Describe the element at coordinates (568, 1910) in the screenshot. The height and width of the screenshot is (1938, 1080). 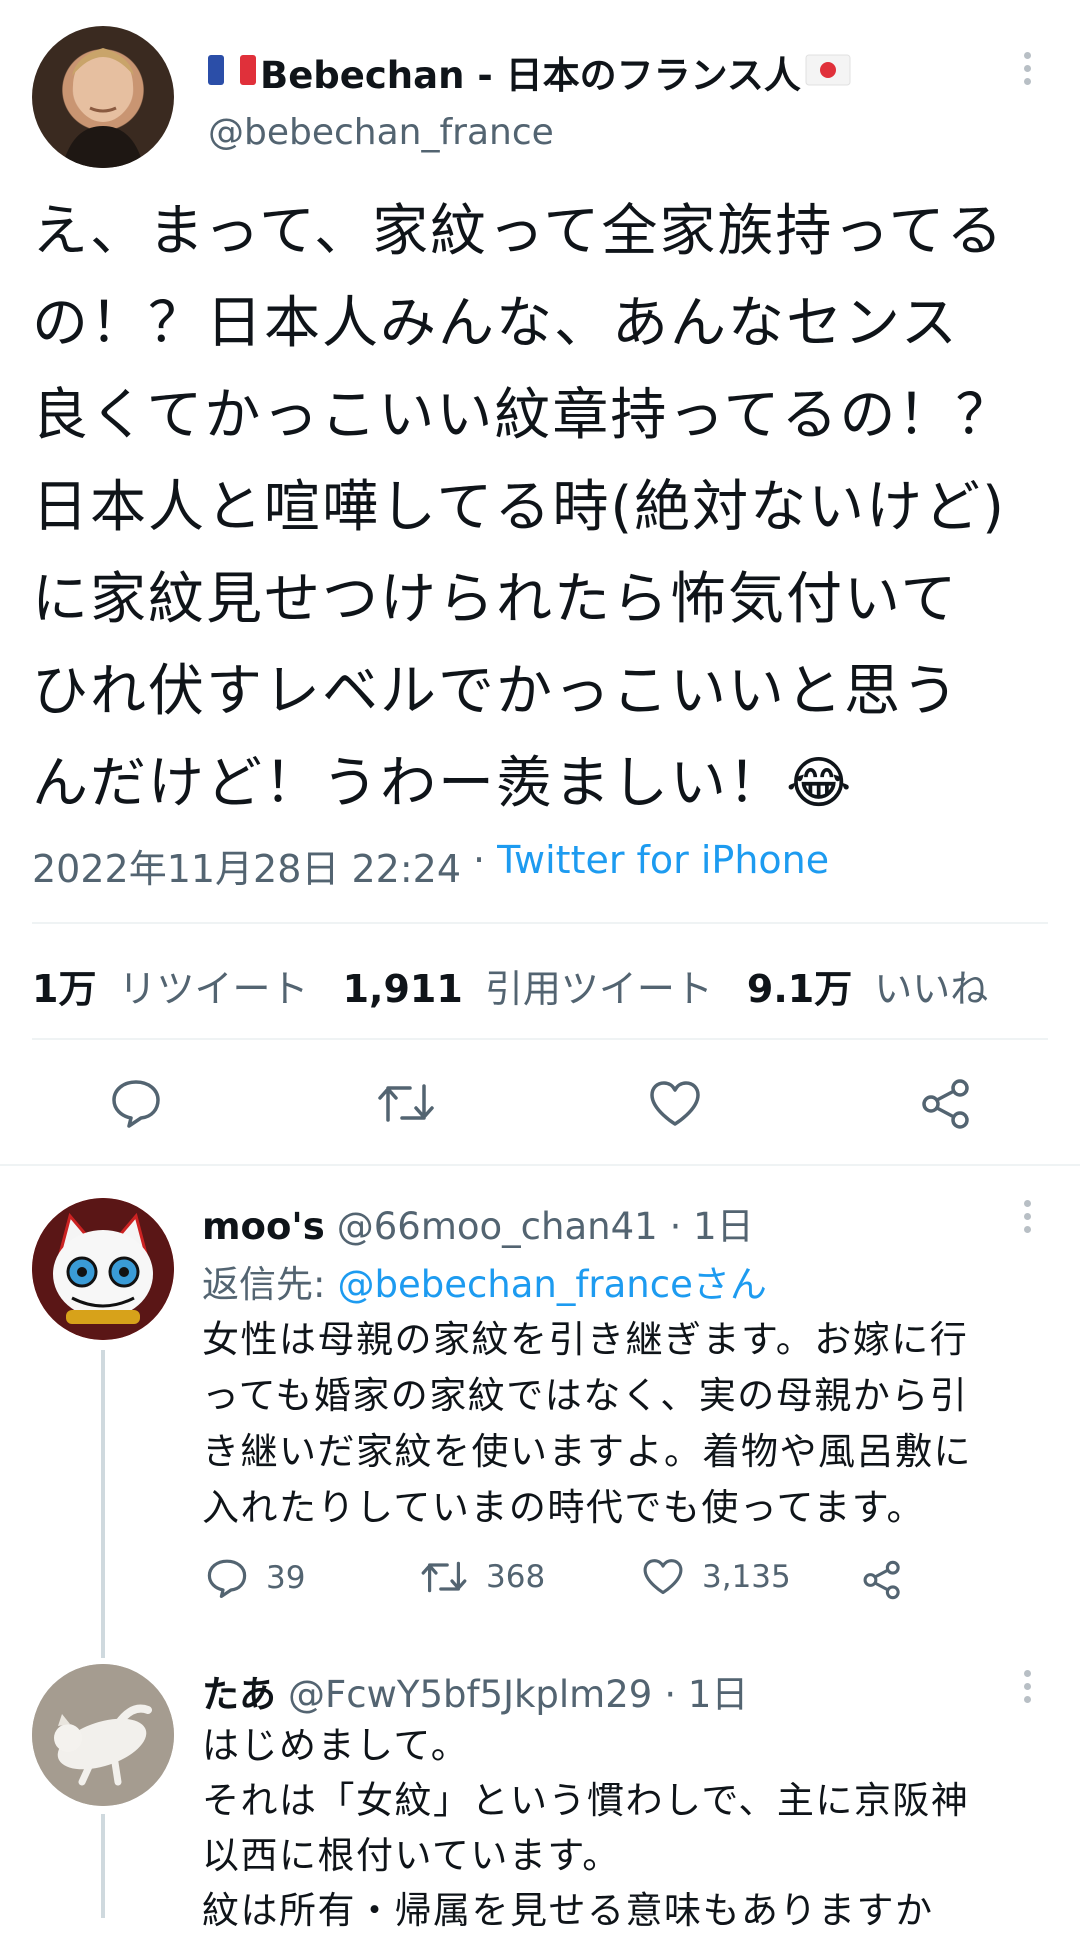
I see `reply-text-line: 紋は所有・帰属を見せる意味もありますか` at that location.